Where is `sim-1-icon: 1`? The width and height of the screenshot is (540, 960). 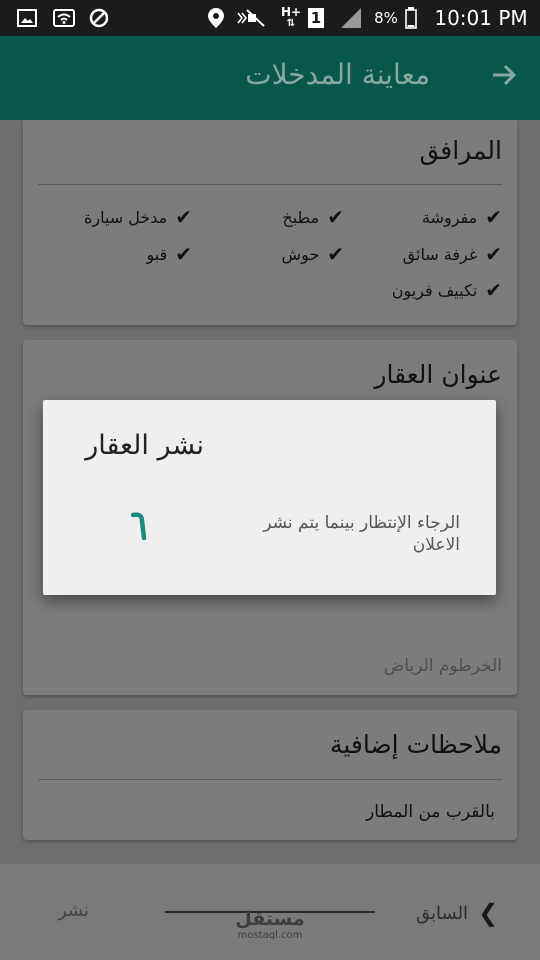 sim-1-icon: 1 is located at coordinates (316, 18).